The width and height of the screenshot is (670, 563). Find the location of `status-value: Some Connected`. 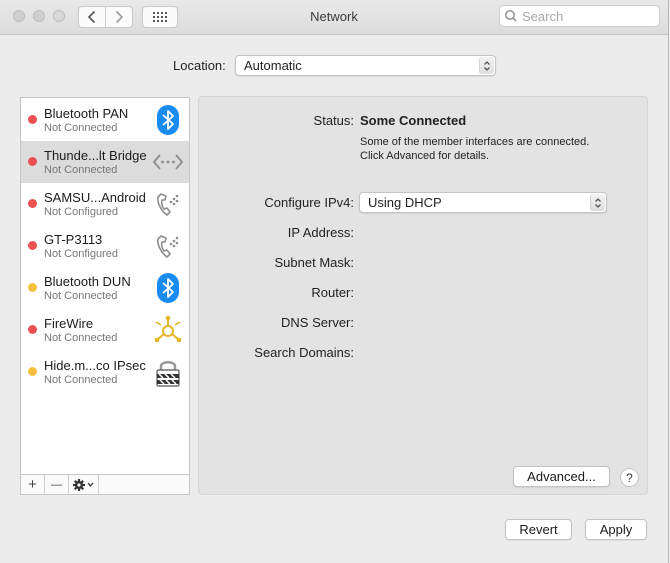

status-value: Some Connected is located at coordinates (413, 120).